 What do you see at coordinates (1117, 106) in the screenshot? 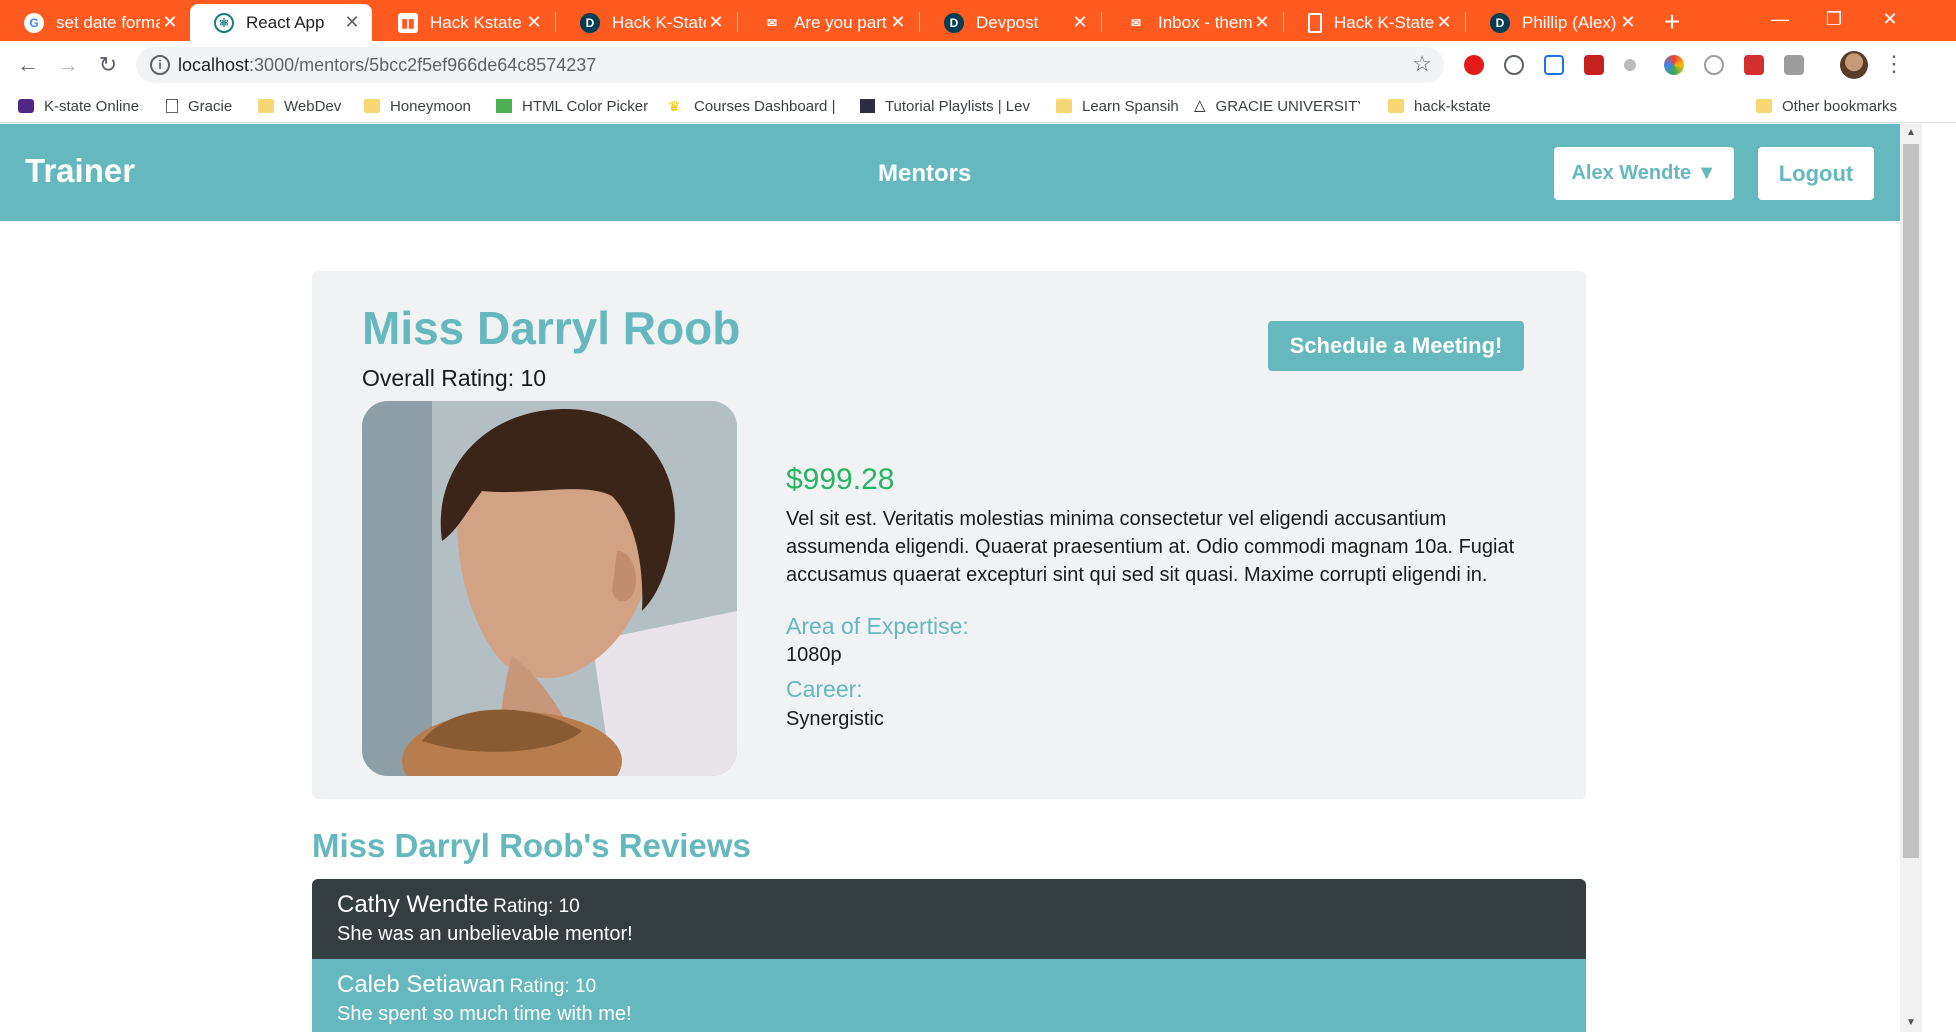
I see `bookmark-item: Learn Spansih` at bounding box center [1117, 106].